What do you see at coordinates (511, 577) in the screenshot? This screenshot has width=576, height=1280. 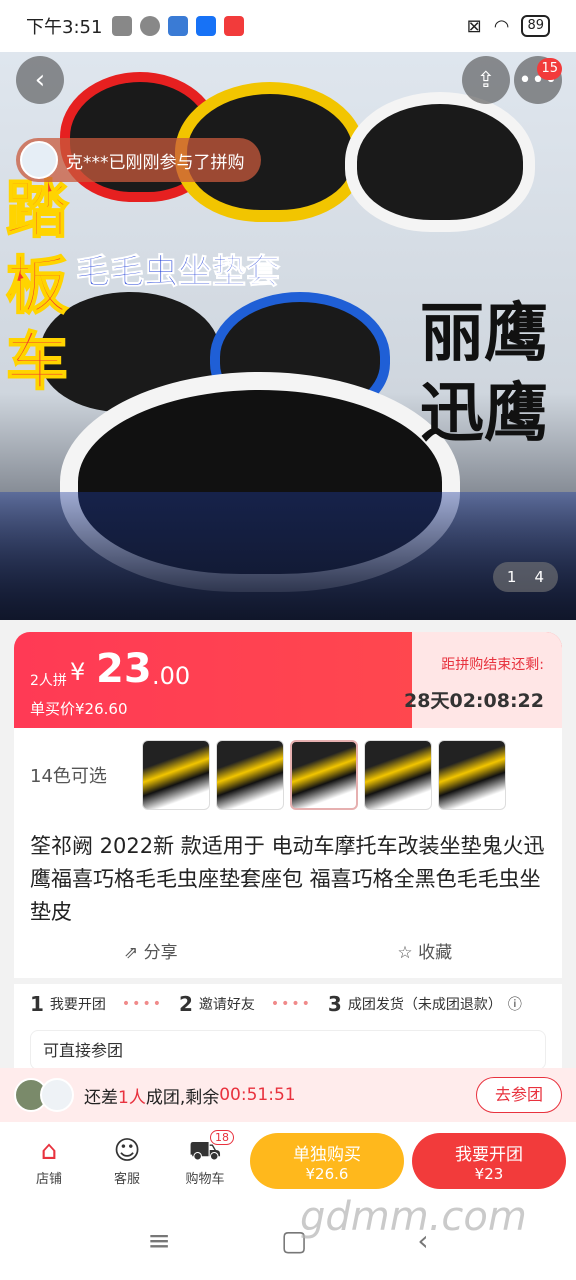 I see `page-current: 1` at bounding box center [511, 577].